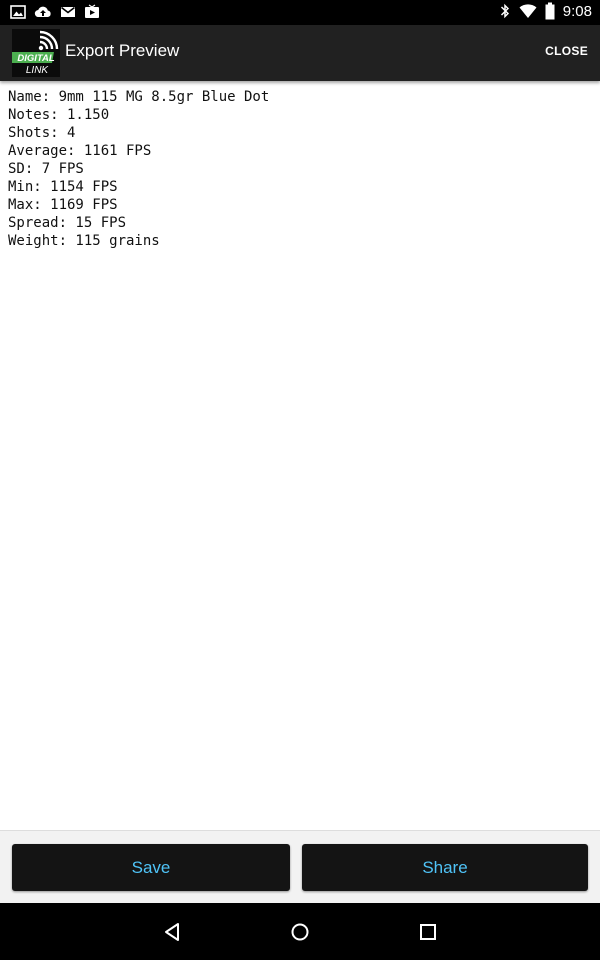 The image size is (600, 960). Describe the element at coordinates (35, 58) in the screenshot. I see `logo-text-top: DIGITAL` at that location.